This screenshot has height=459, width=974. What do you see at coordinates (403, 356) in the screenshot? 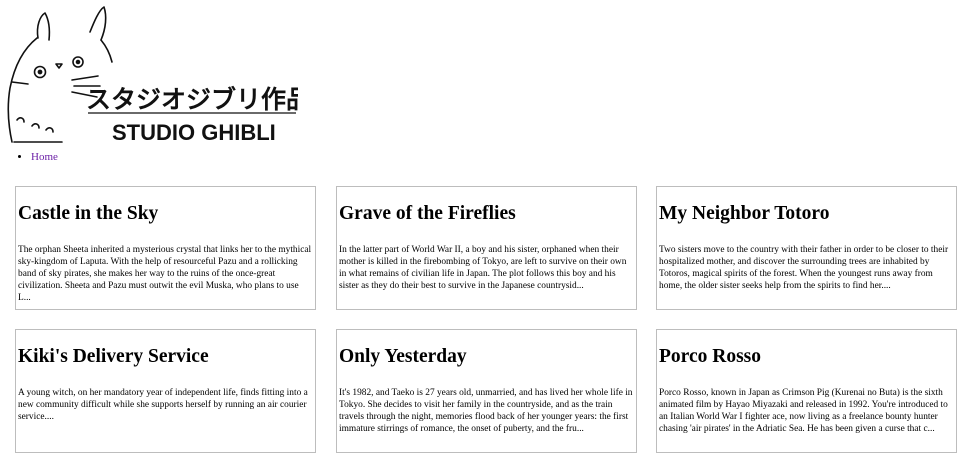
I see `film-title: Only Yesterday` at bounding box center [403, 356].